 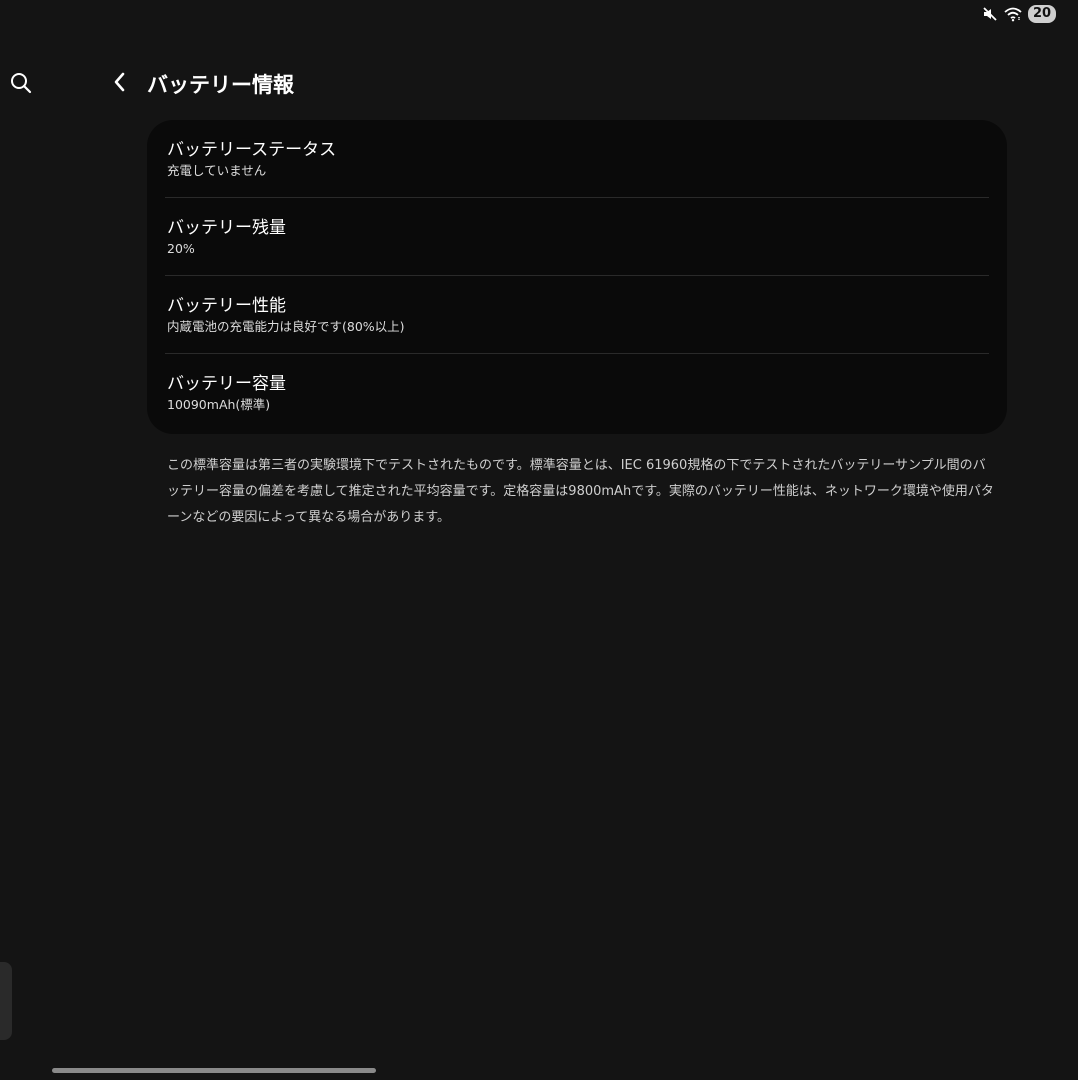 I want to click on chevron-left-icon, so click(x=119, y=84).